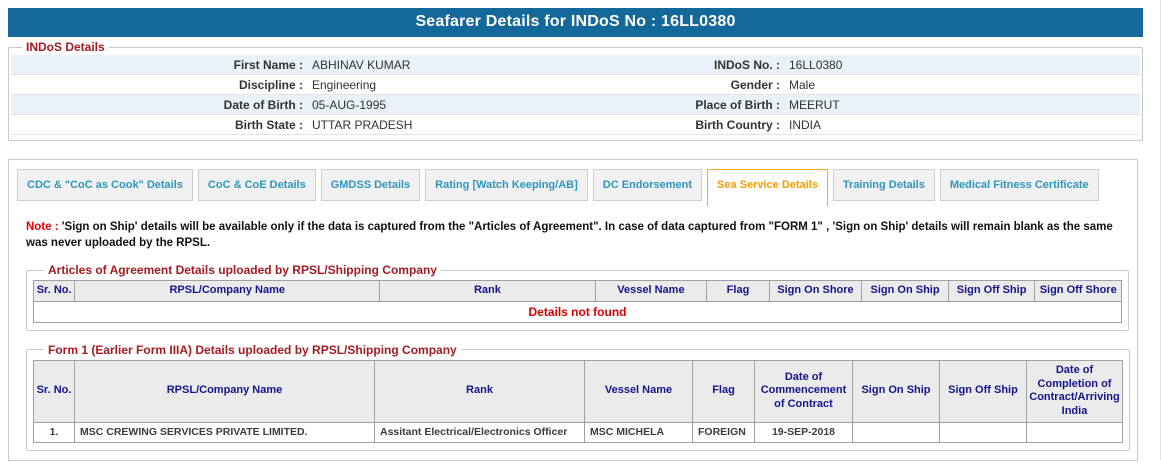 The height and width of the screenshot is (469, 1161). What do you see at coordinates (344, 84) in the screenshot?
I see `discipline-value: Engineering` at bounding box center [344, 84].